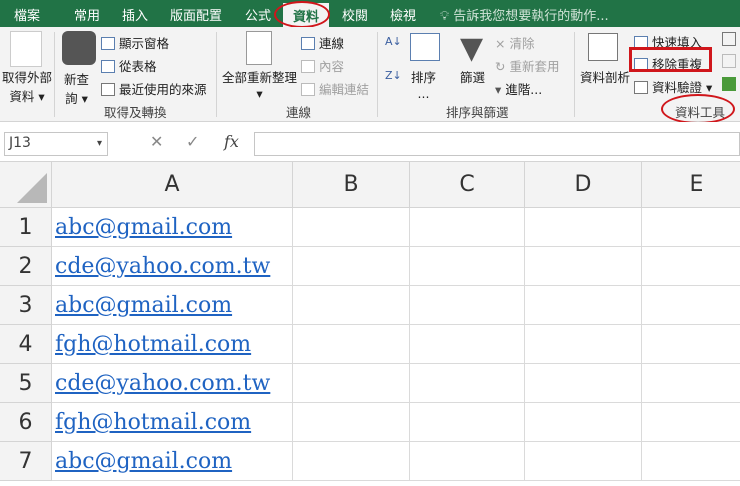  What do you see at coordinates (698, 109) in the screenshot?
I see `highlight-oval-data-tools` at bounding box center [698, 109].